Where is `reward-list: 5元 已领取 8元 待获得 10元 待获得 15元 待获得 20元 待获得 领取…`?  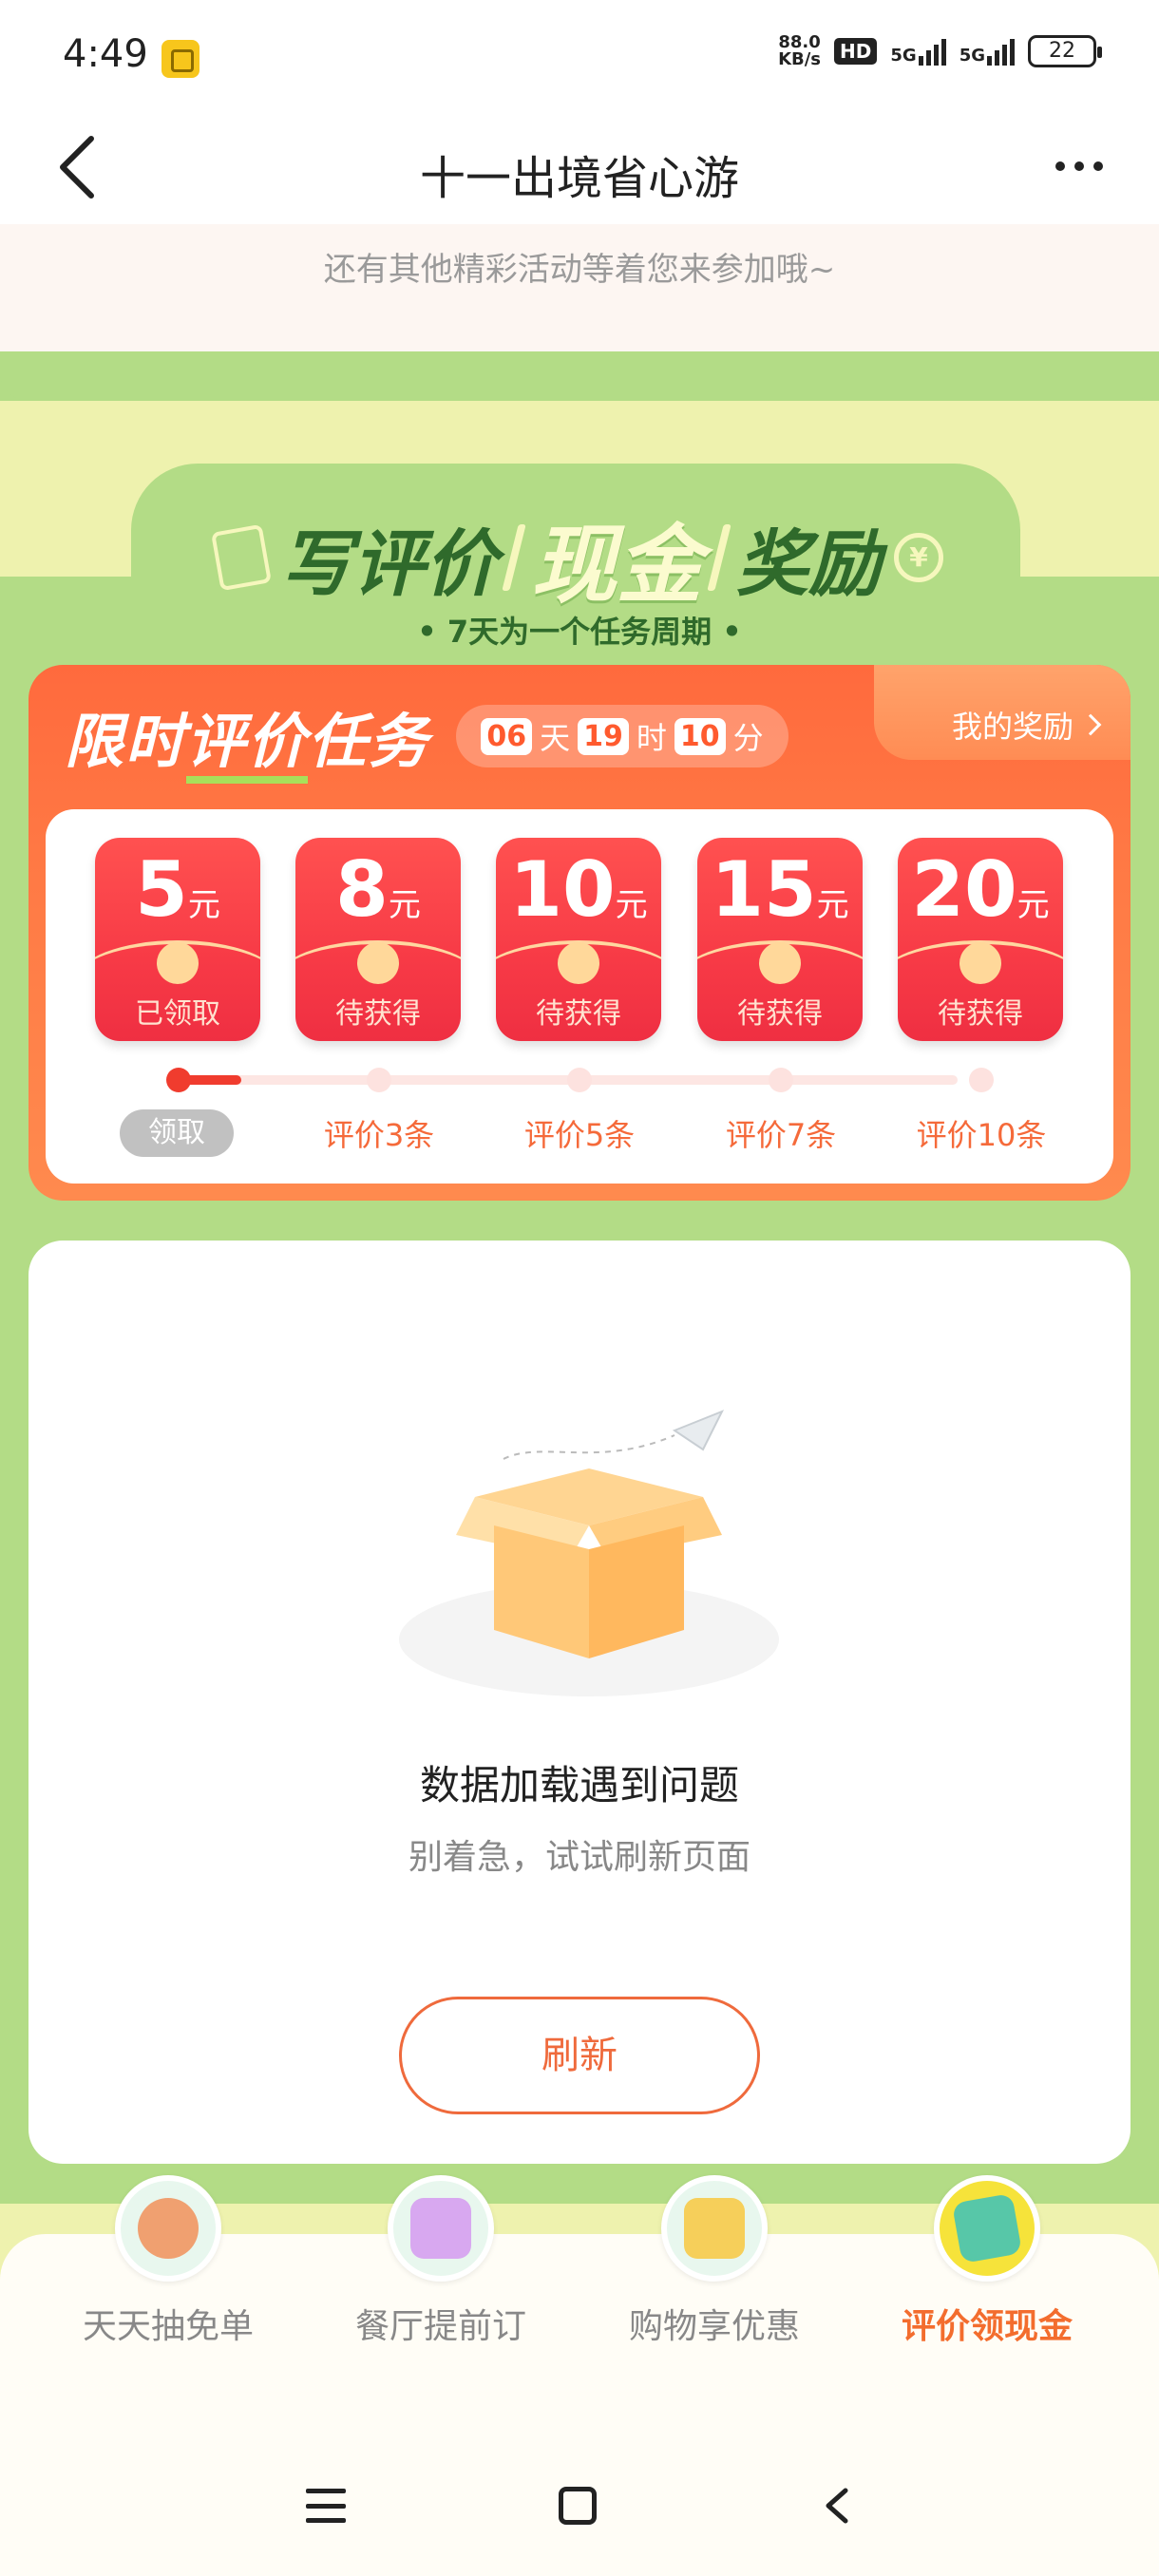 reward-list: 5元 已领取 8元 待获得 10元 待获得 15元 待获得 20元 待获得 领取… is located at coordinates (579, 997).